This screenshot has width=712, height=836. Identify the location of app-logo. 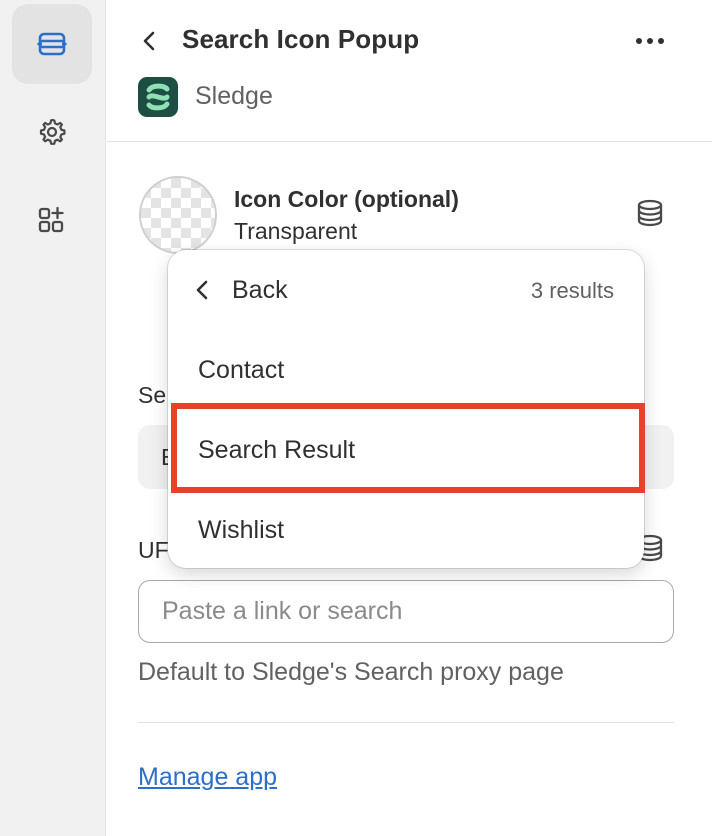
(158, 97).